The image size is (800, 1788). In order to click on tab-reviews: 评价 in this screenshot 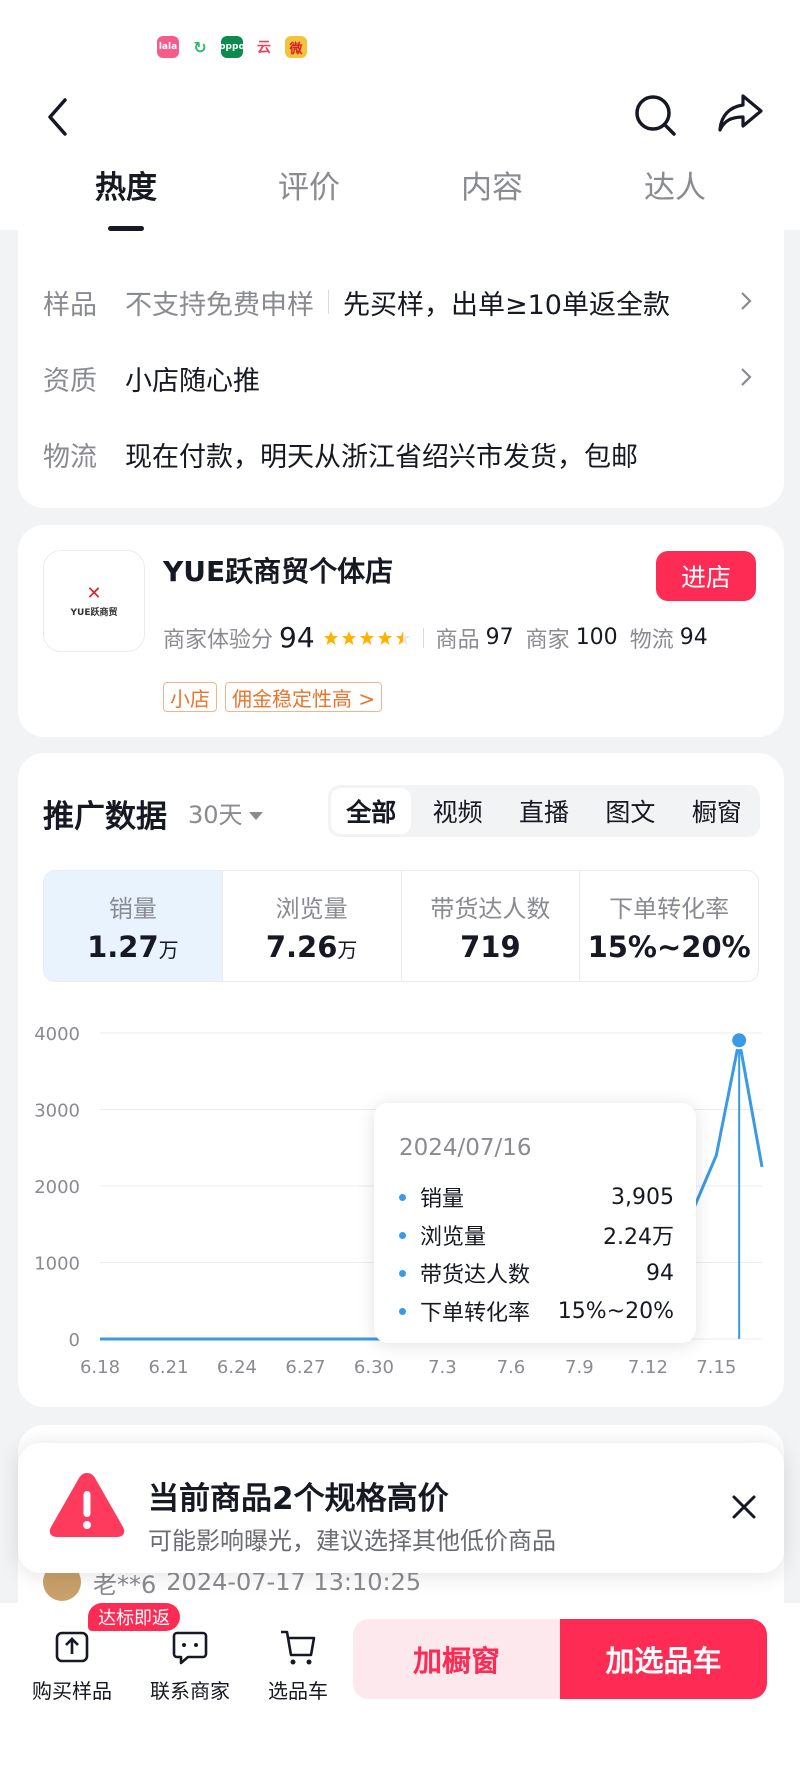, I will do `click(309, 184)`.